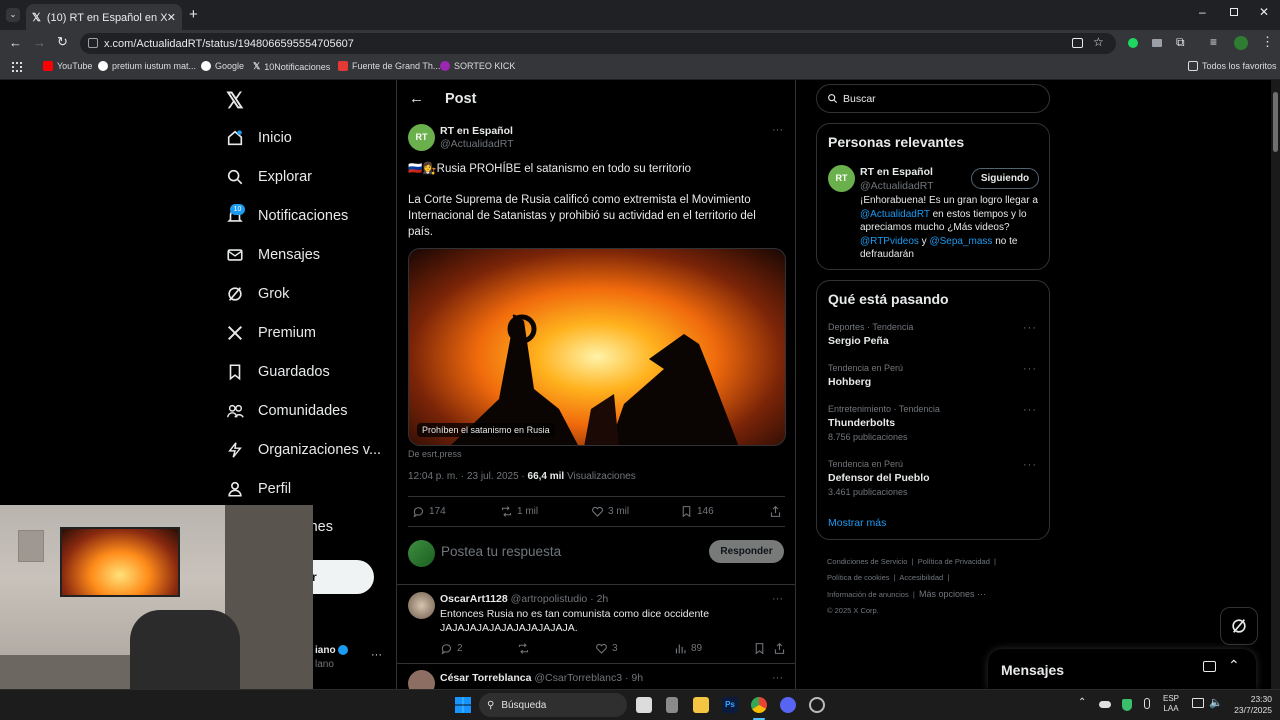 This screenshot has height=720, width=1280. Describe the element at coordinates (1077, 43) in the screenshot. I see `install-icon` at that location.